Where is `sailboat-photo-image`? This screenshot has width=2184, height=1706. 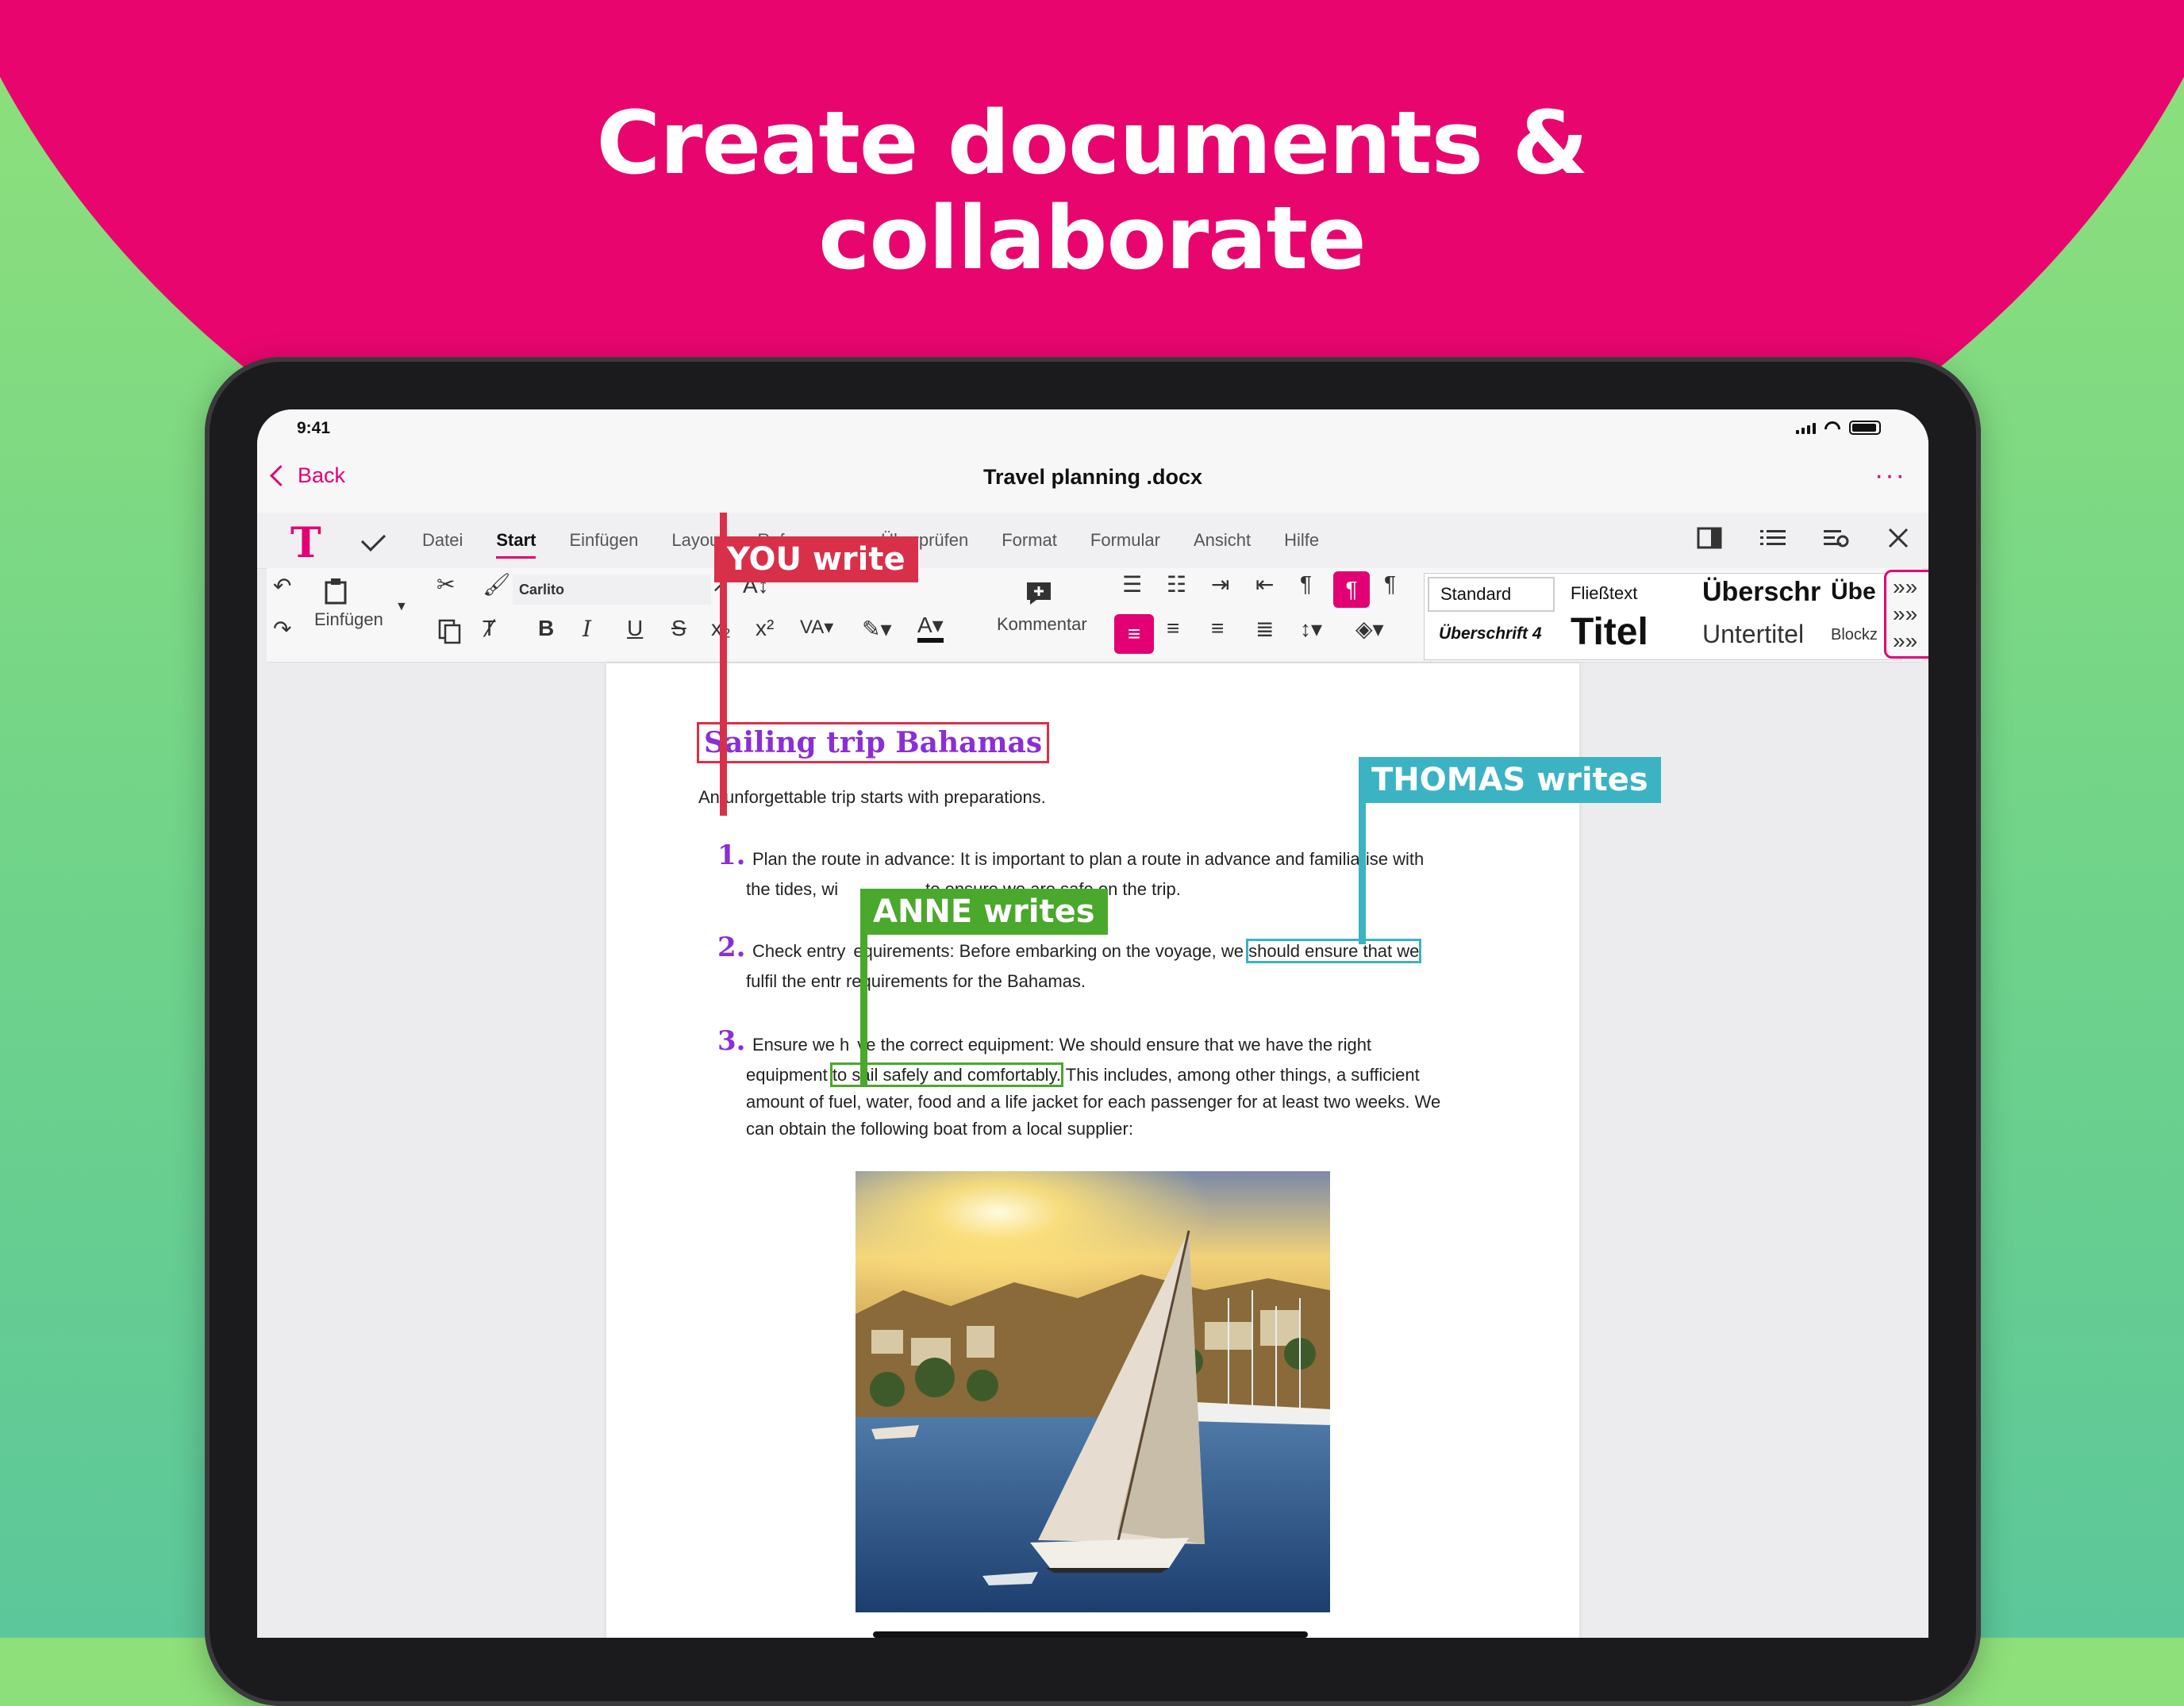
sailboat-photo-image is located at coordinates (1093, 1392).